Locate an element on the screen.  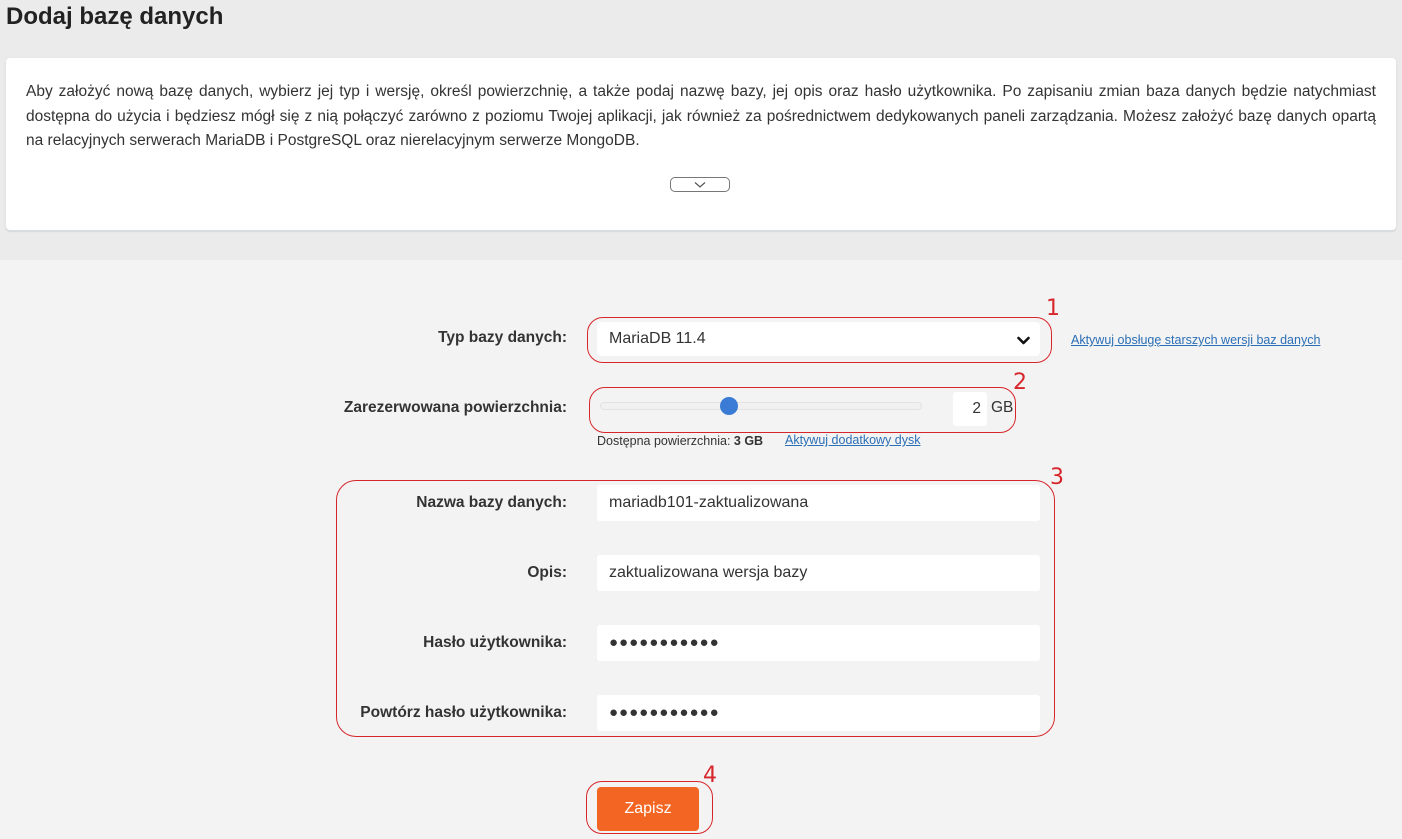
available-label: Dostępna powierzchnia: is located at coordinates (664, 441).